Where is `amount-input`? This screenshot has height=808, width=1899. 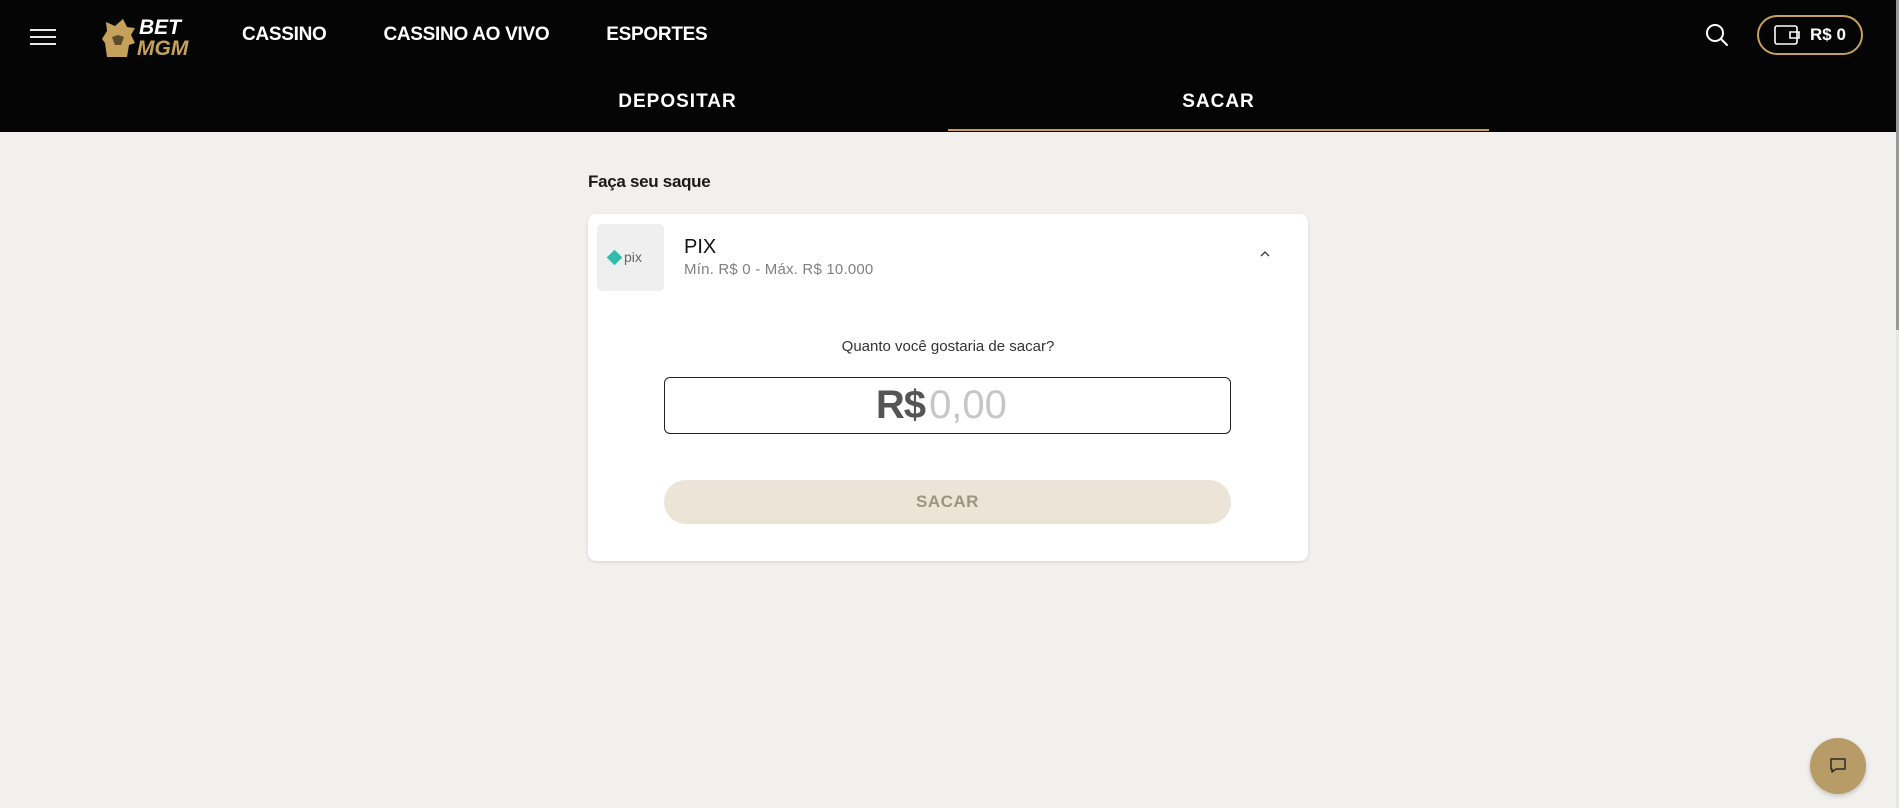
amount-input is located at coordinates (974, 405).